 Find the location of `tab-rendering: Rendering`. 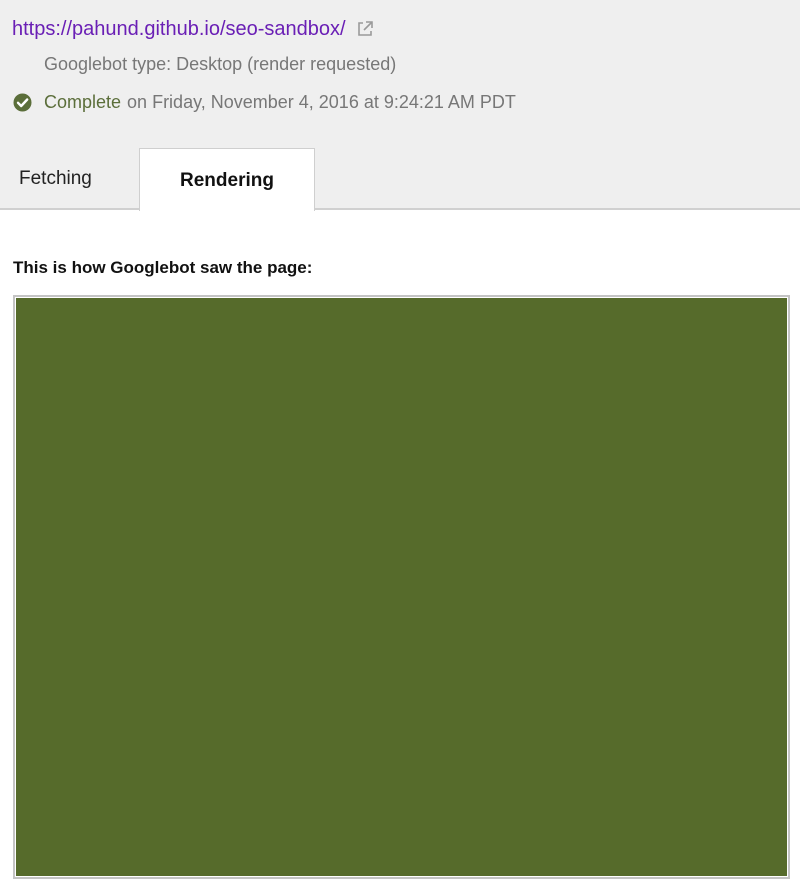

tab-rendering: Rendering is located at coordinates (227, 179).